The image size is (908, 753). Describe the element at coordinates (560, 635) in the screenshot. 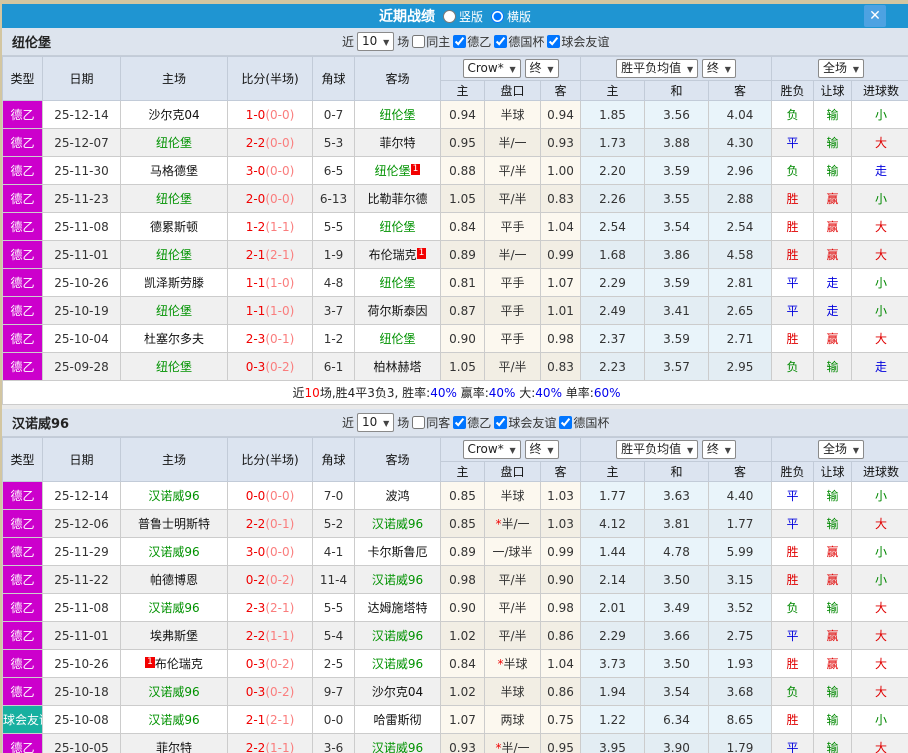

I see `odds-away-cell: 0.86` at that location.